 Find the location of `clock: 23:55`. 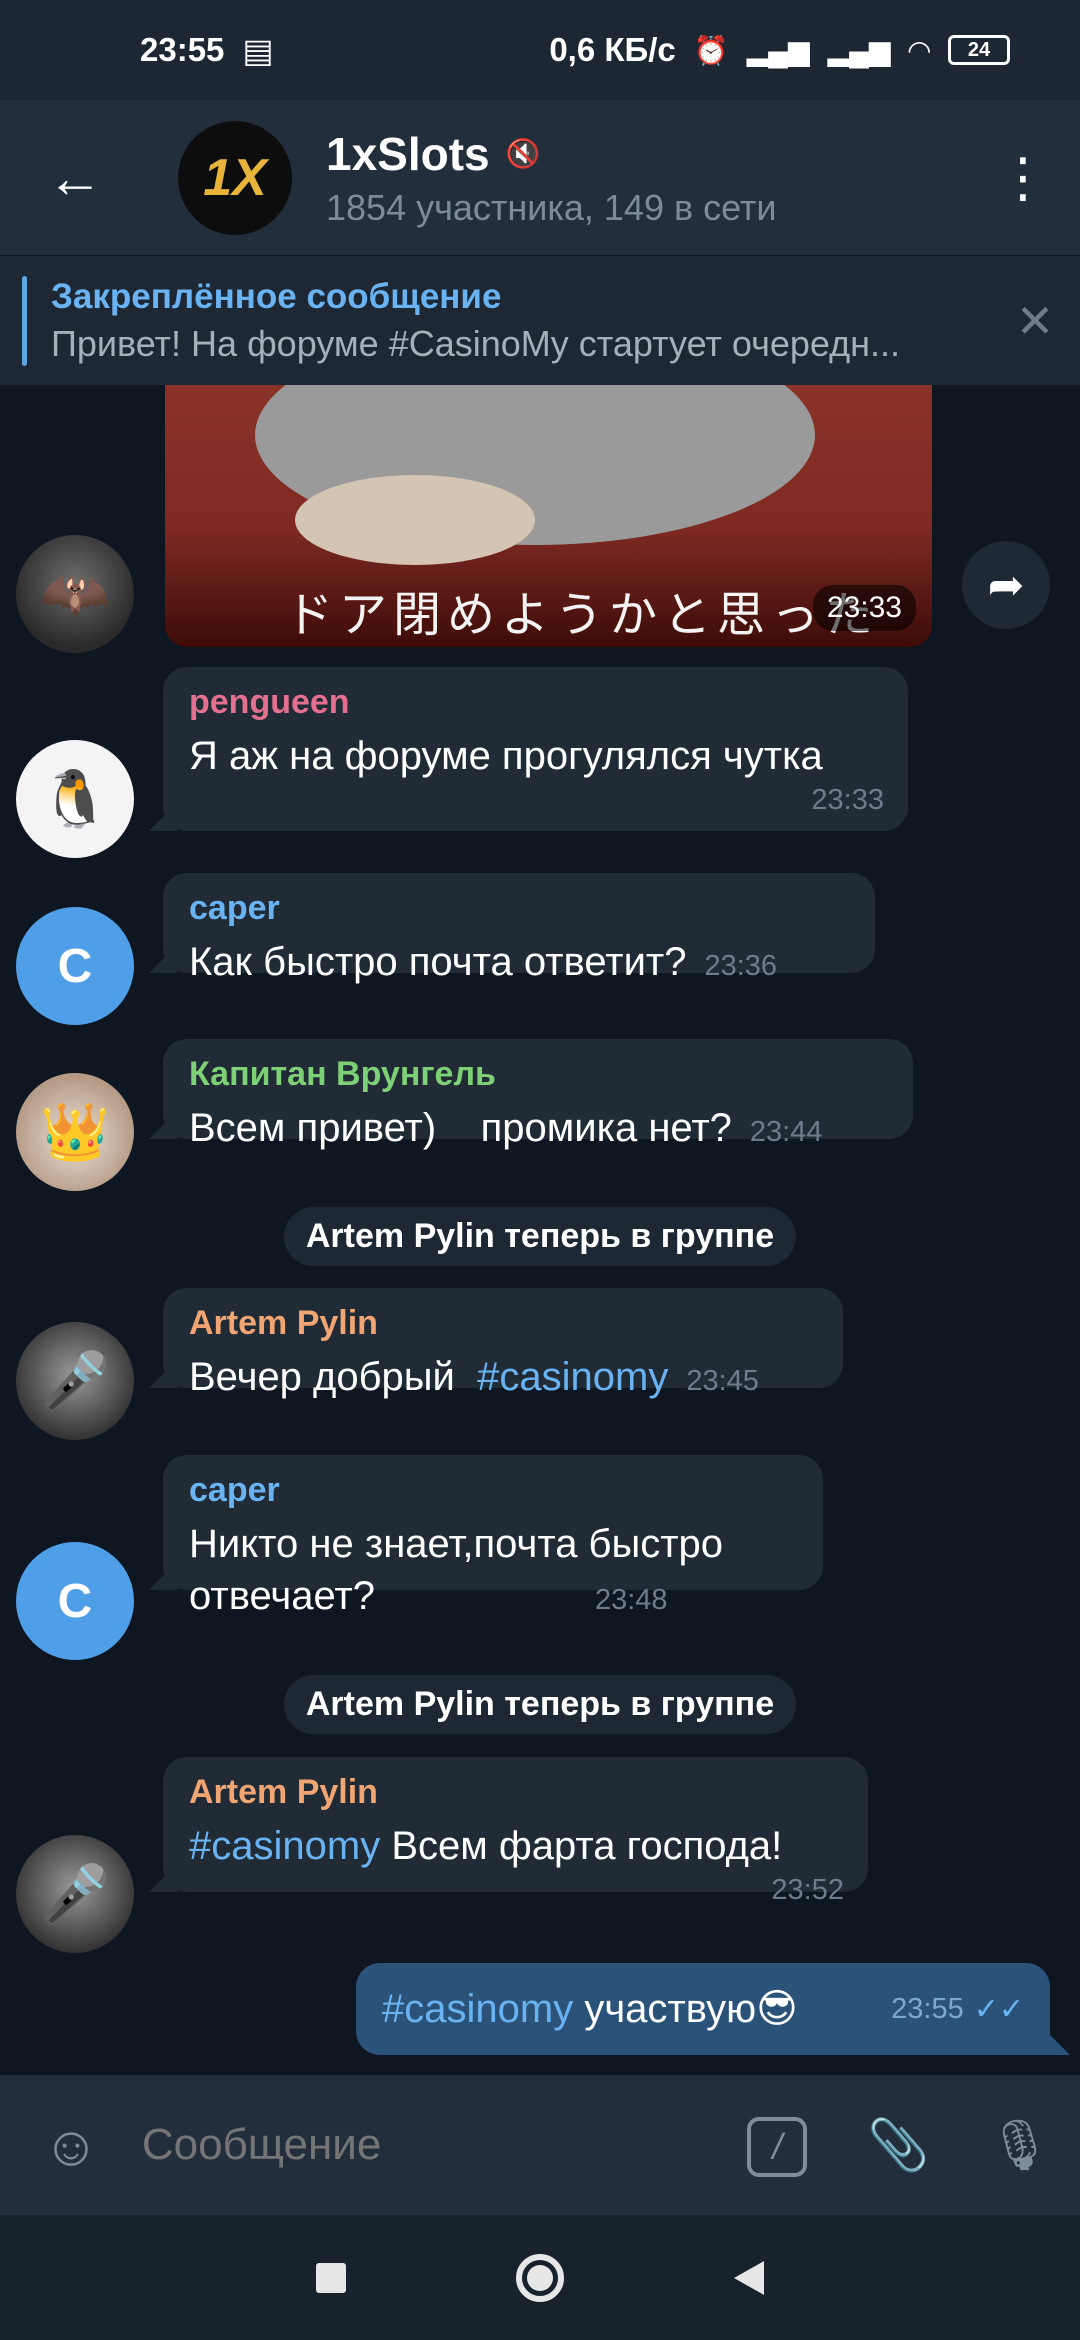

clock: 23:55 is located at coordinates (182, 49).